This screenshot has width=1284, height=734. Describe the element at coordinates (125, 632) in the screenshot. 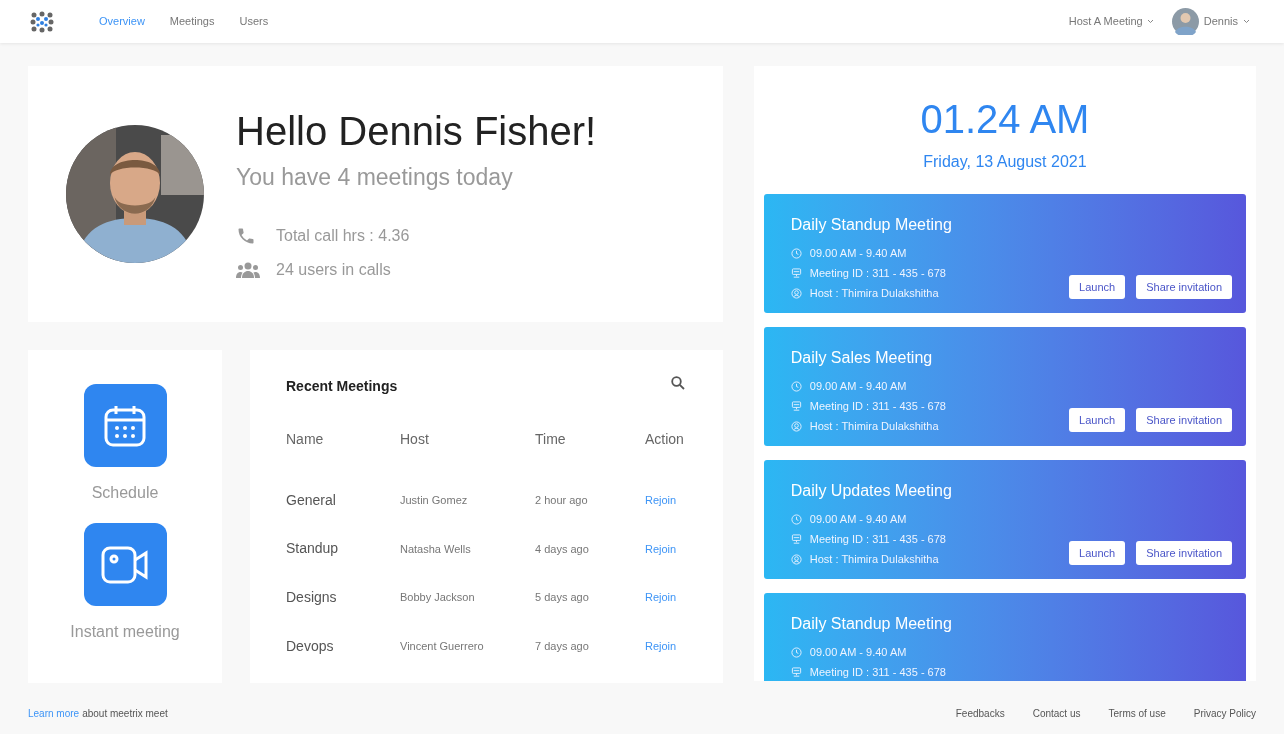

I see `action-label: Instant meeting` at that location.